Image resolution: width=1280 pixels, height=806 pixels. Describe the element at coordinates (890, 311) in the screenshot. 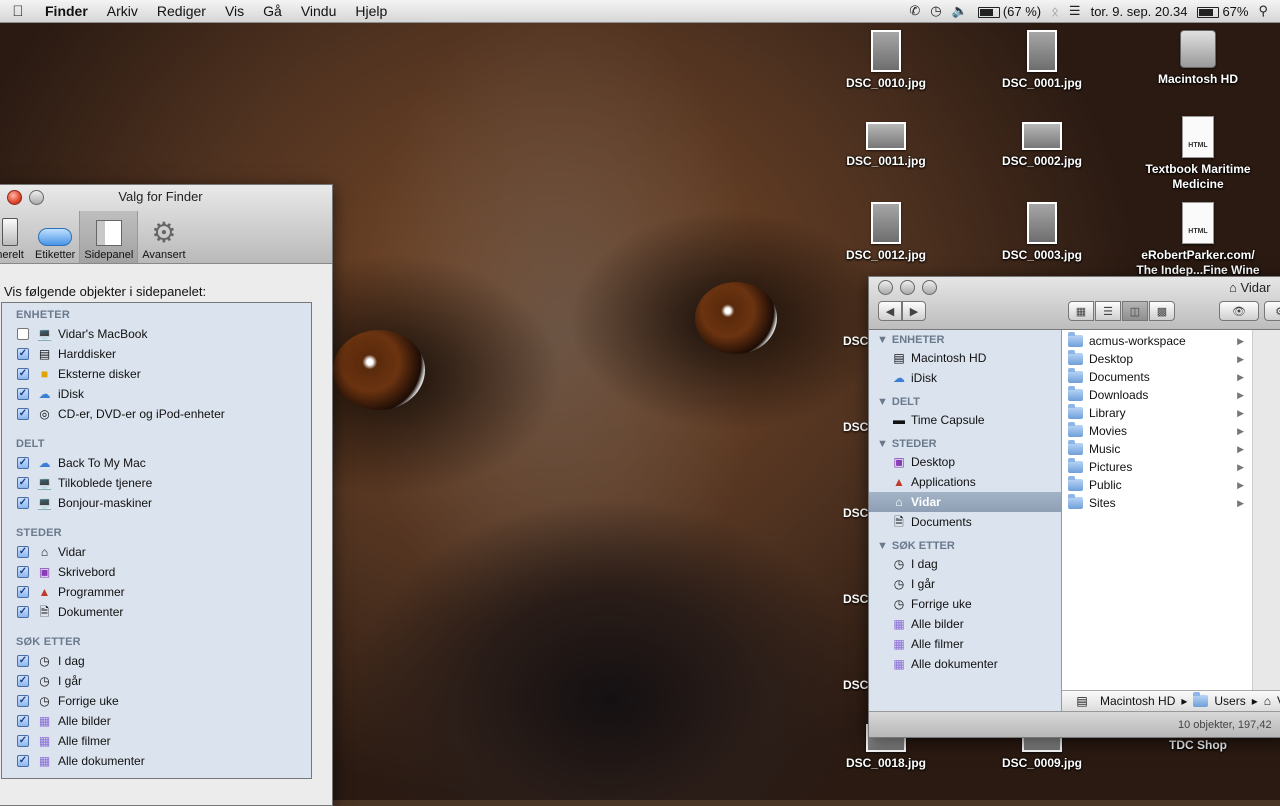

I see `back-button: ◀` at that location.